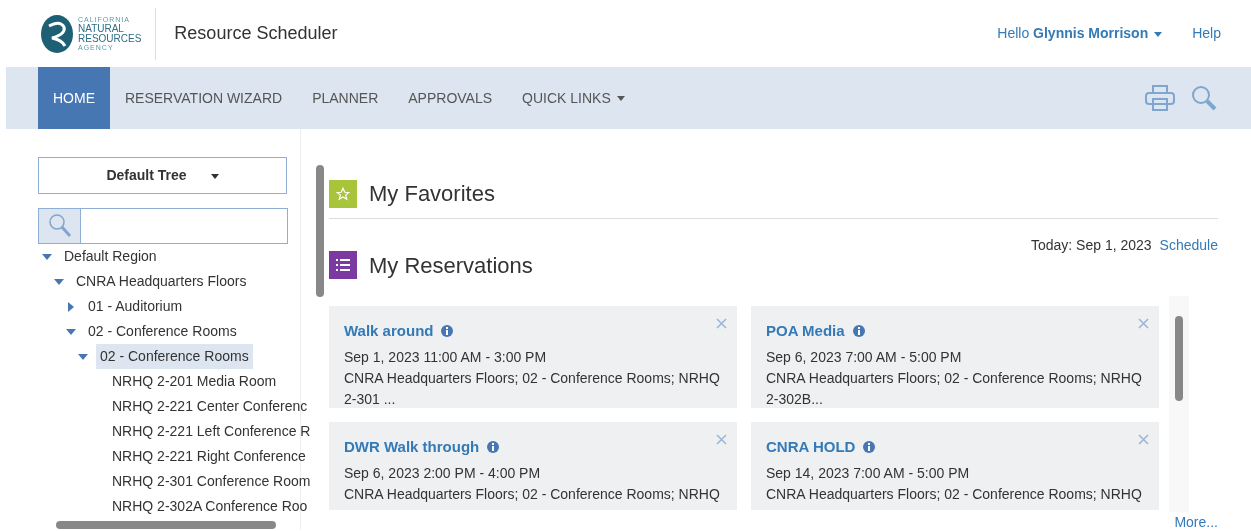 This screenshot has width=1251, height=531. Describe the element at coordinates (256, 33) in the screenshot. I see `app-title: Resource Scheduler` at that location.